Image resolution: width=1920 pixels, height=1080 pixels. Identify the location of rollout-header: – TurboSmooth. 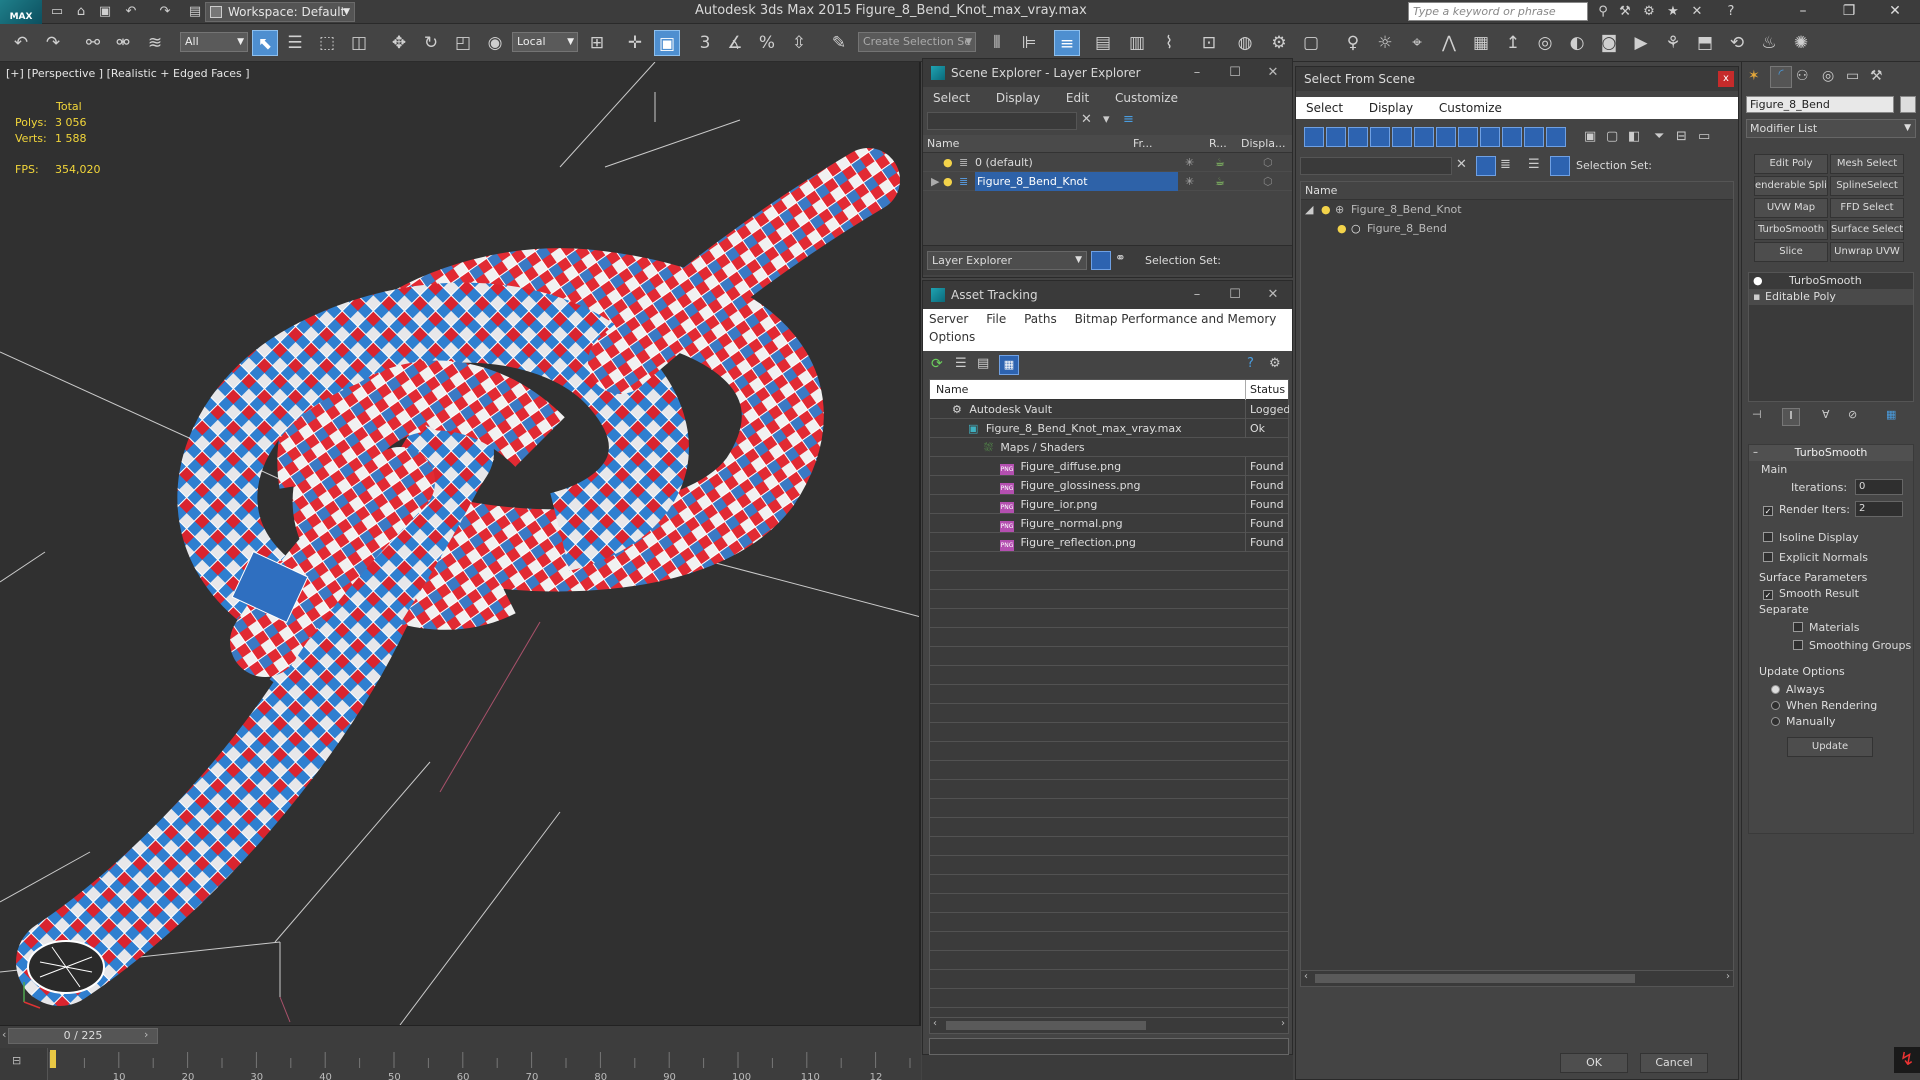
(1831, 453).